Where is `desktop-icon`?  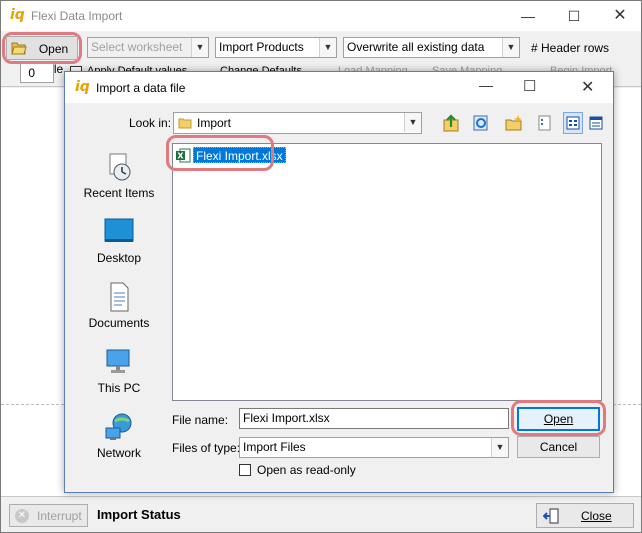 desktop-icon is located at coordinates (119, 230).